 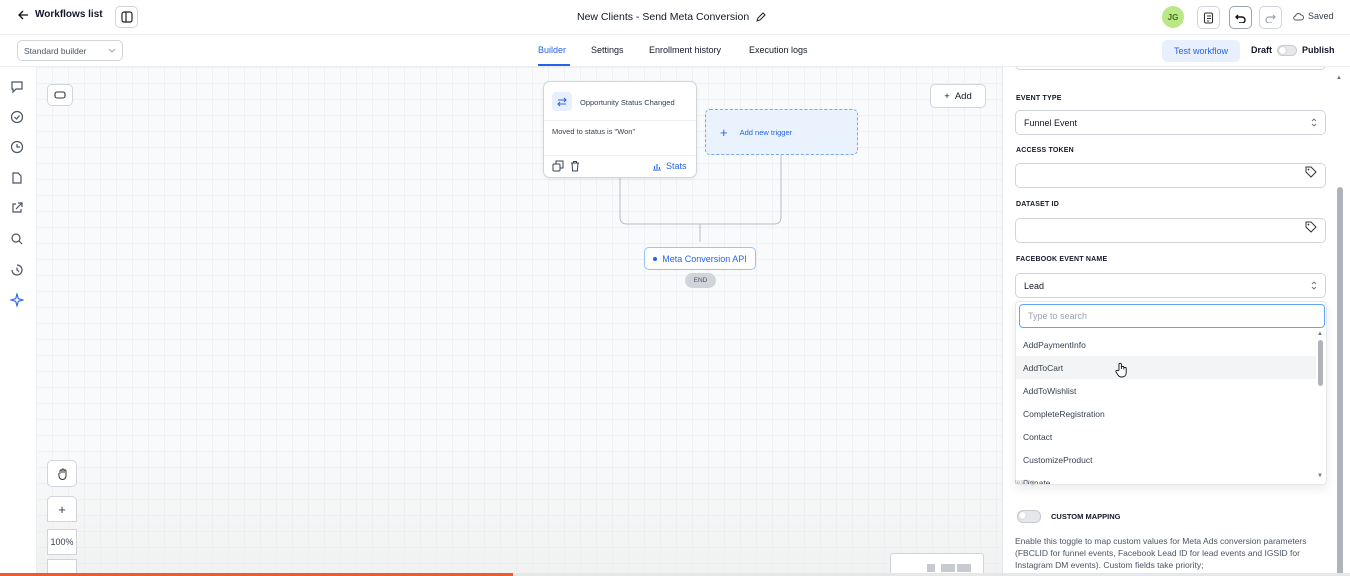 I want to click on list-item: Donate, so click(x=1166, y=478).